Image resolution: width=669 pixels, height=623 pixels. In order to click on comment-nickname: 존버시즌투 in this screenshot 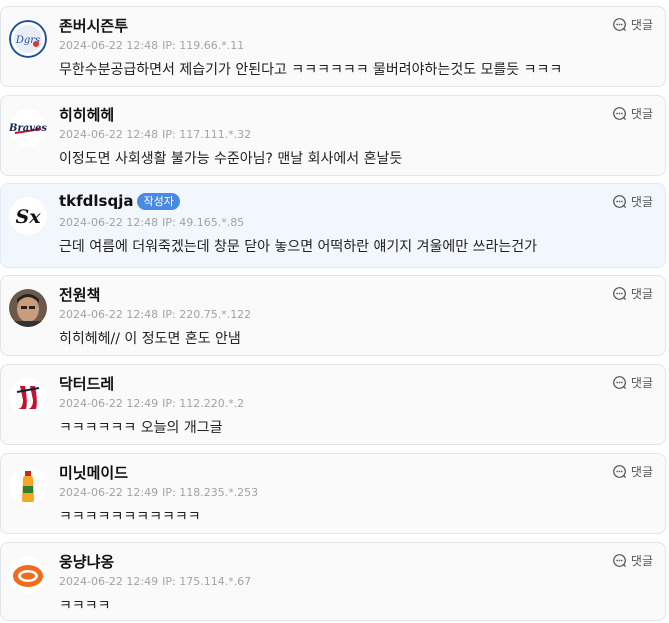, I will do `click(93, 25)`.